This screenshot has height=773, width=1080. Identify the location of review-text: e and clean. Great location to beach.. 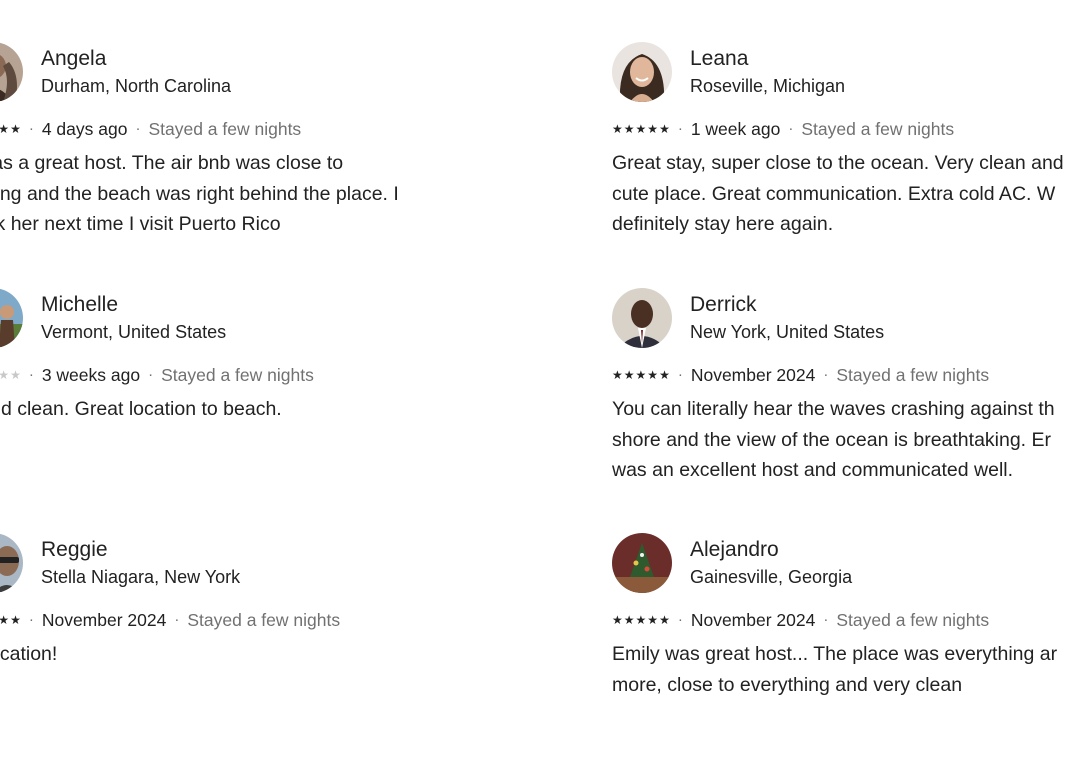
(241, 409).